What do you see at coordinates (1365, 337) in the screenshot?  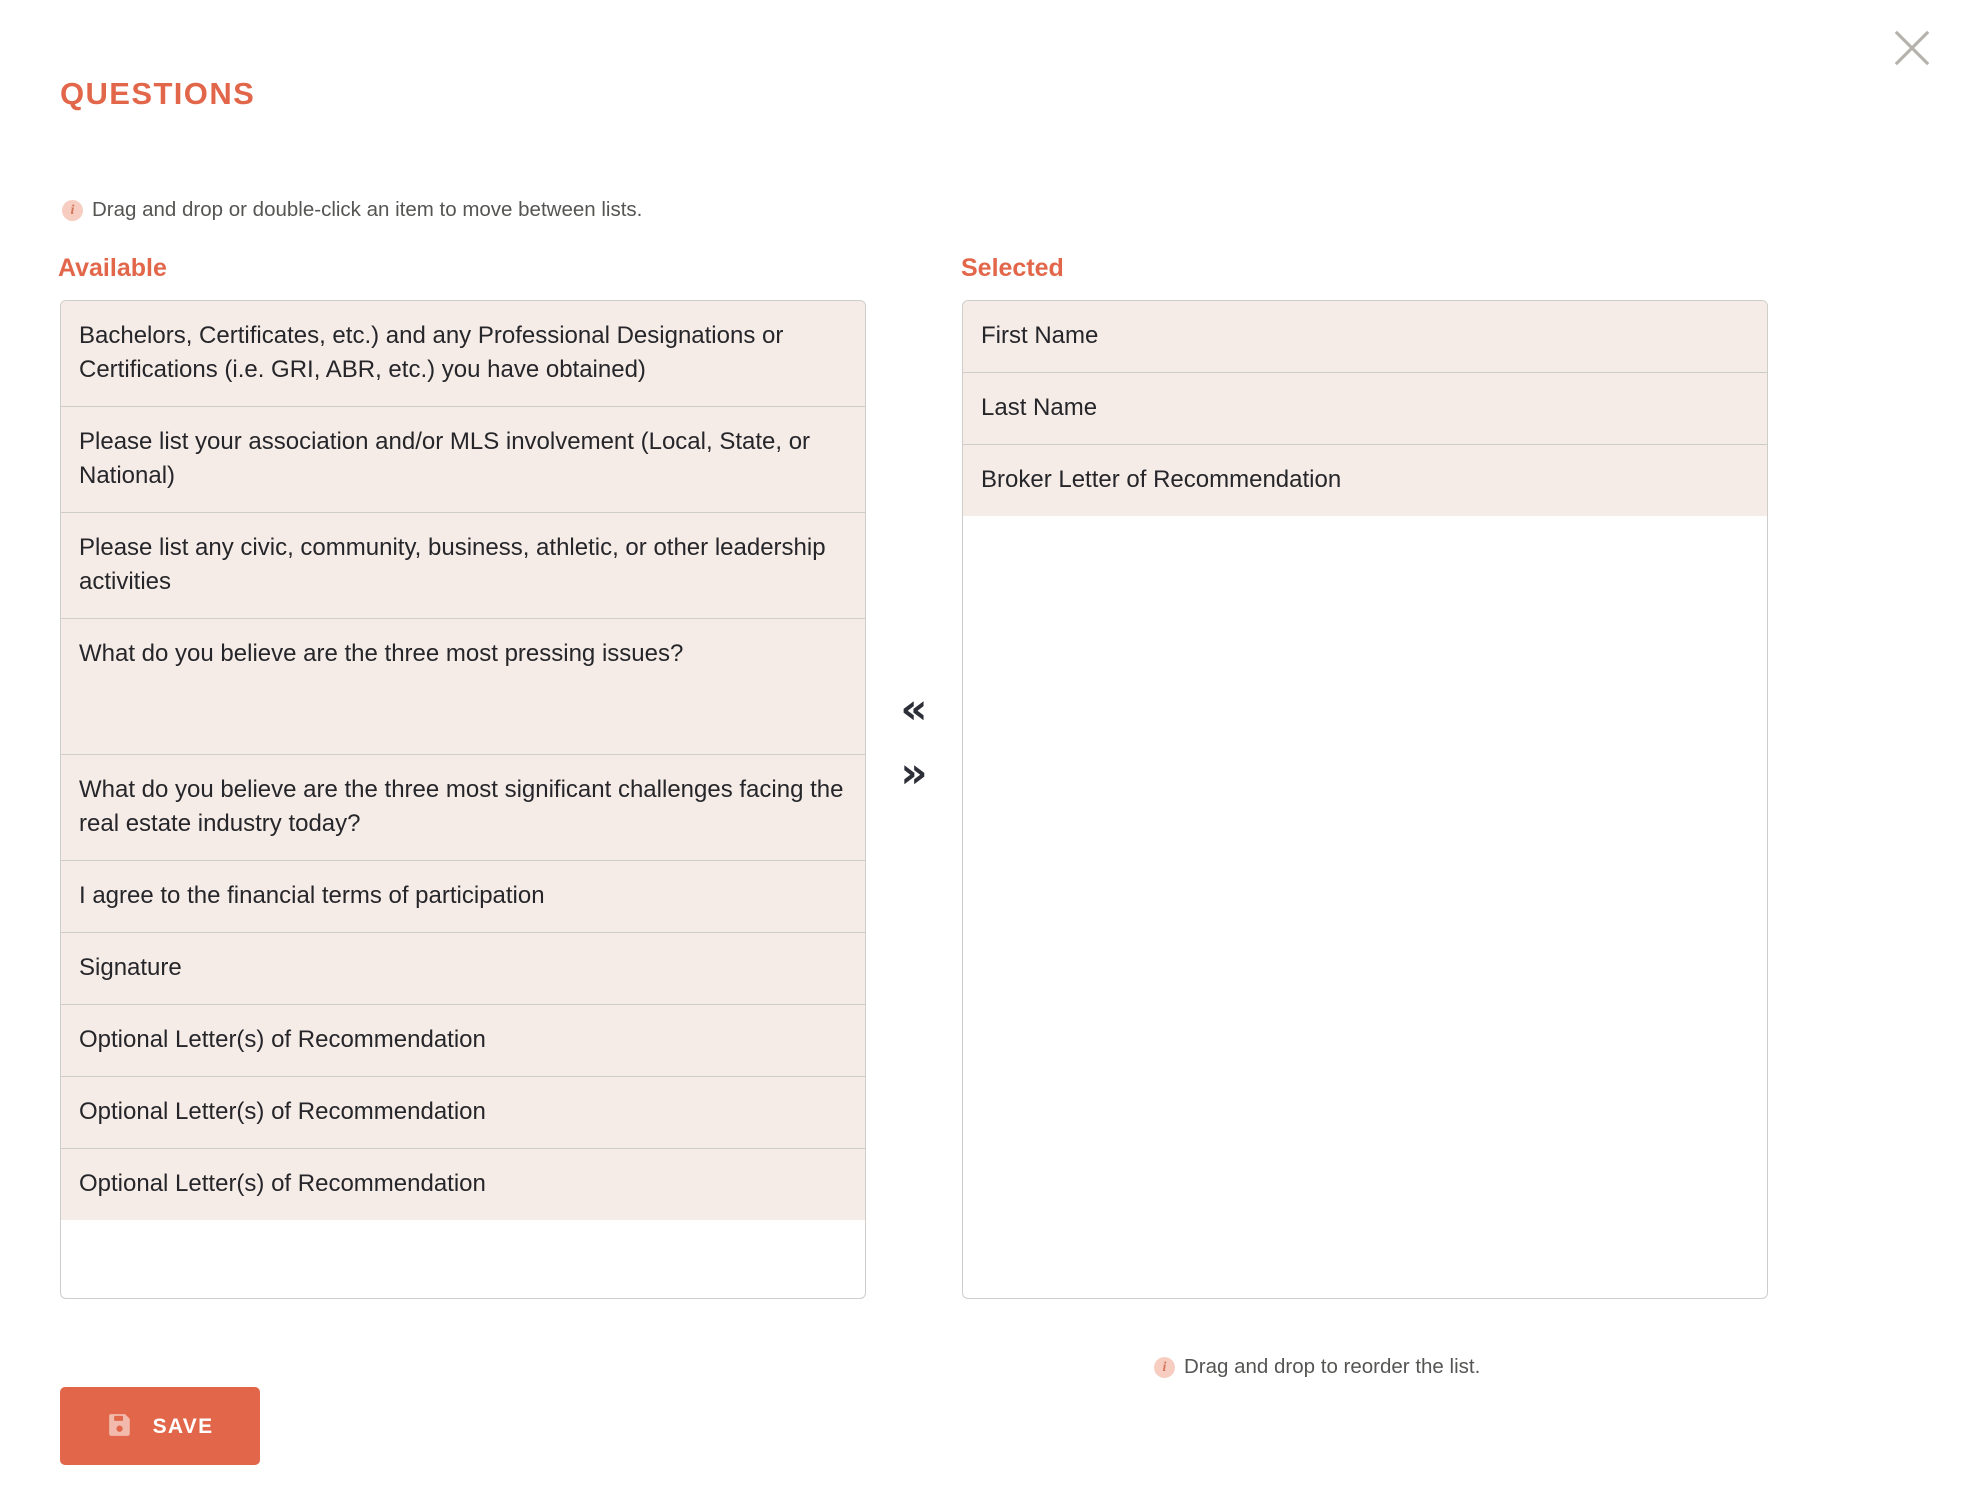 I see `list-item: First Name` at bounding box center [1365, 337].